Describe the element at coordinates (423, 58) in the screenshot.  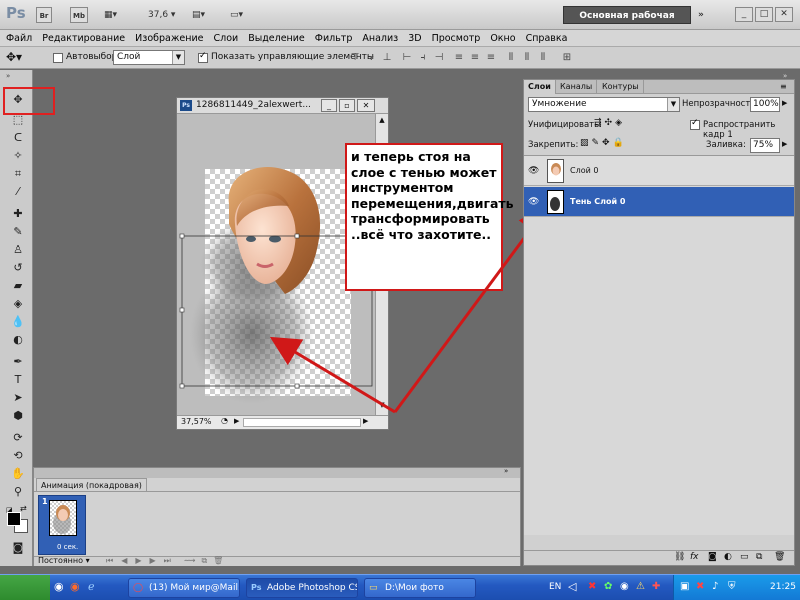
I see `align-hcenter-icon: ⫞` at that location.